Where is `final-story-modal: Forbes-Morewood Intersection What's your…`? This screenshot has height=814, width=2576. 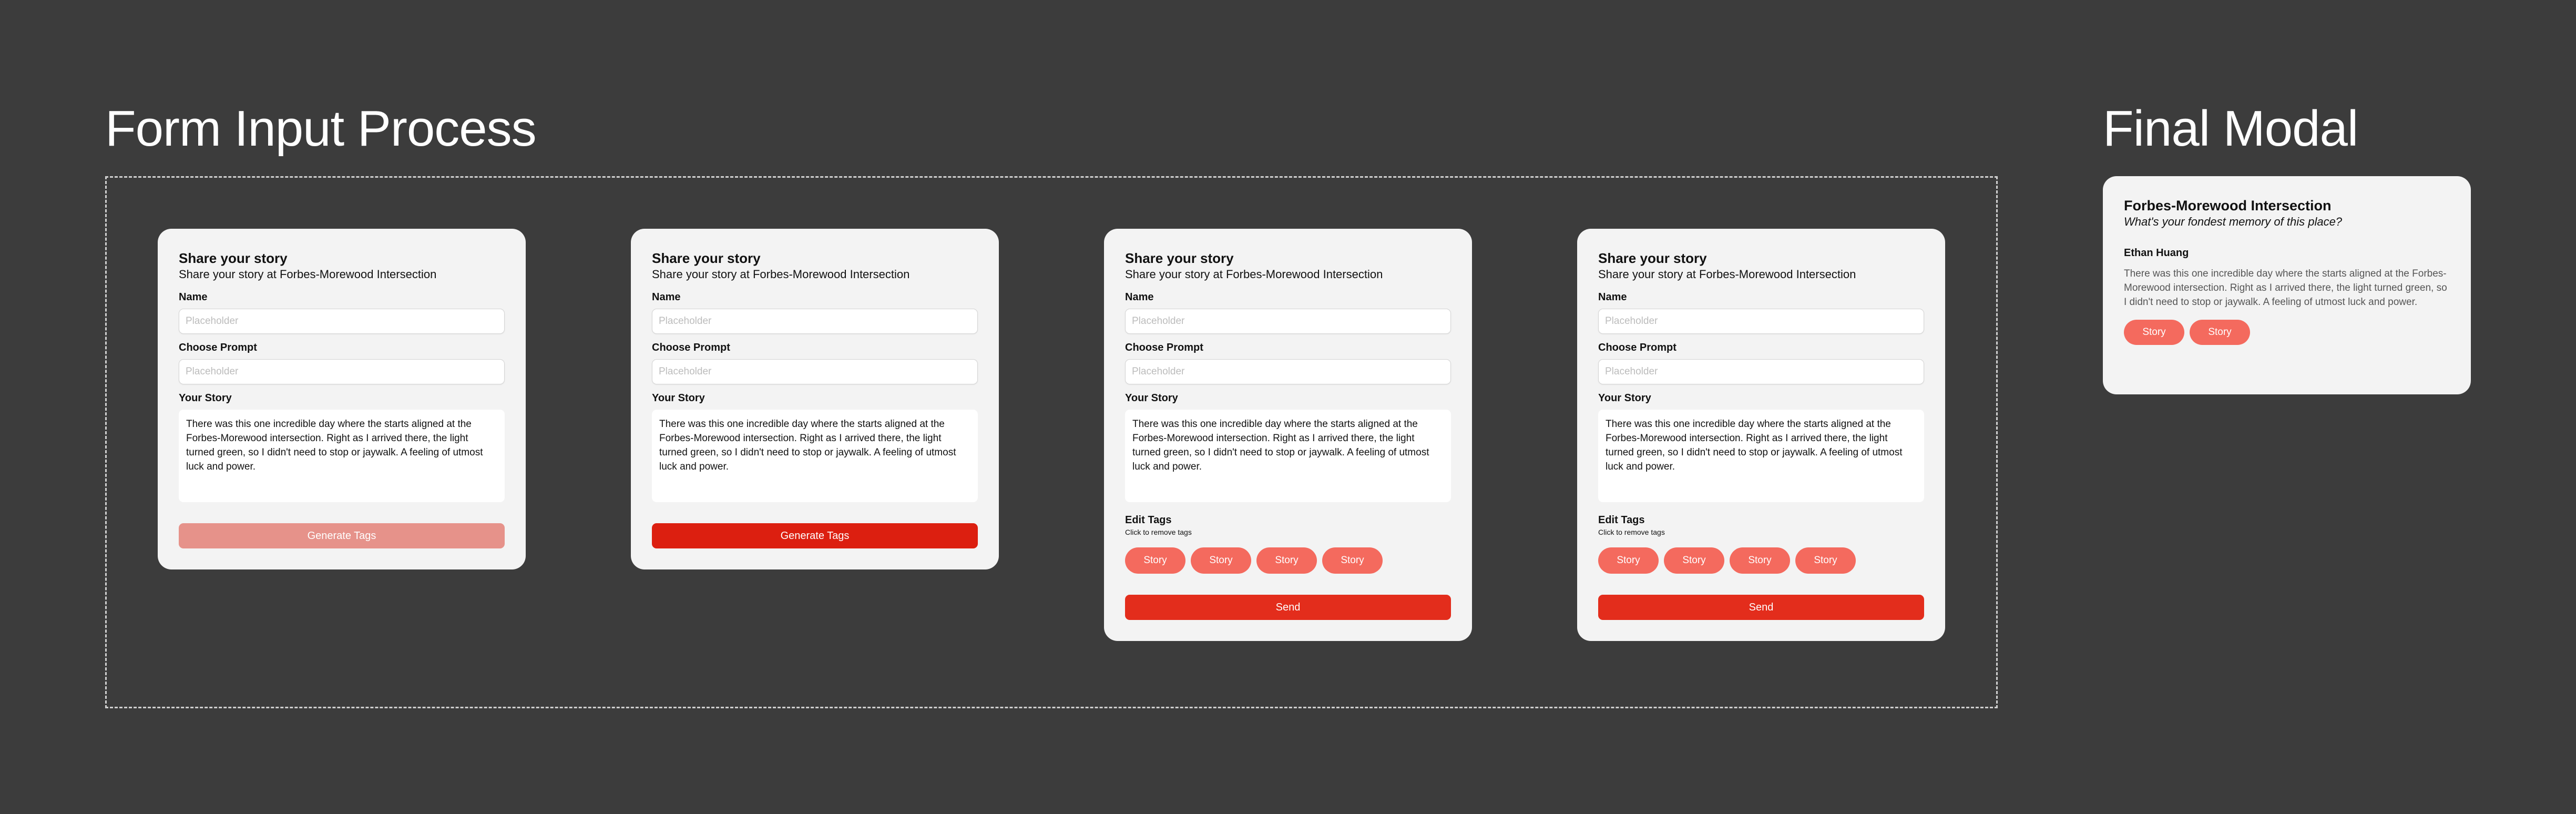 final-story-modal: Forbes-Morewood Intersection What's your… is located at coordinates (2287, 285).